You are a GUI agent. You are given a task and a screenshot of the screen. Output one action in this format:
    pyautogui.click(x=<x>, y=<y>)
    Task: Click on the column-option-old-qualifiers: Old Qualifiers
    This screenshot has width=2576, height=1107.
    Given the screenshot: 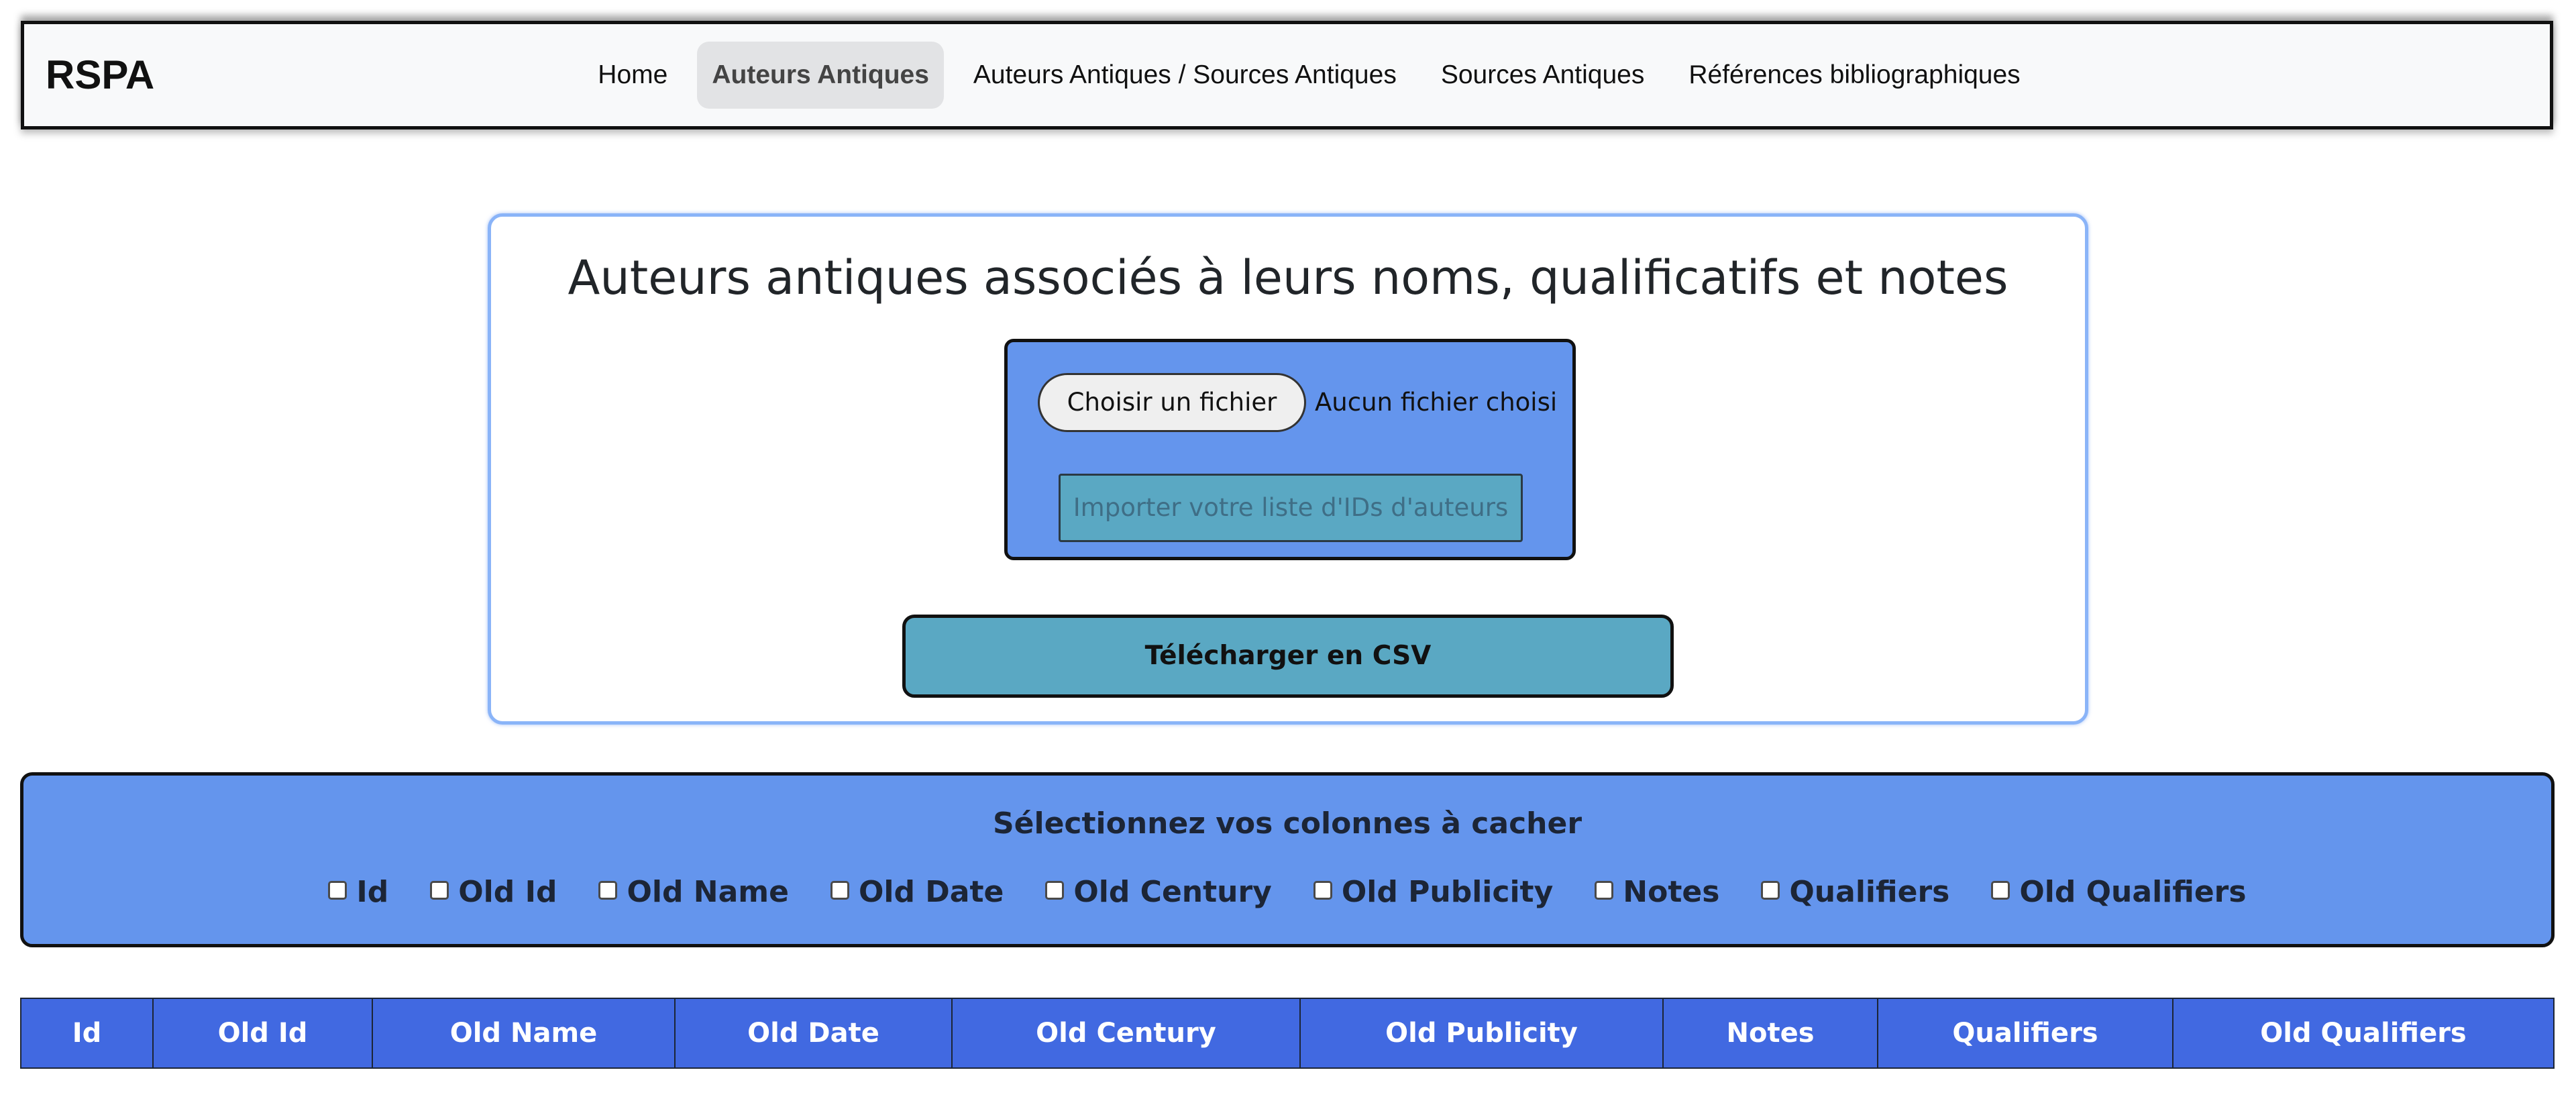 What is the action you would take?
    pyautogui.click(x=2119, y=892)
    